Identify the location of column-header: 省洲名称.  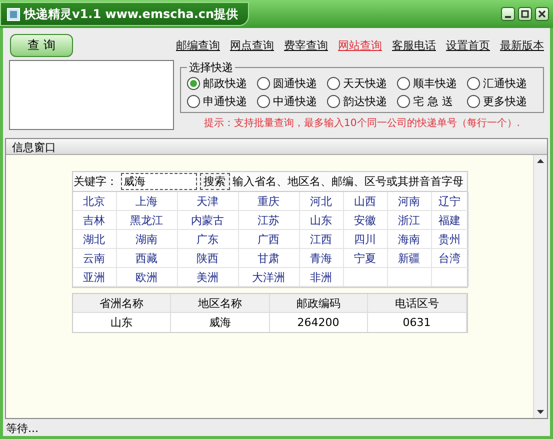
(121, 303).